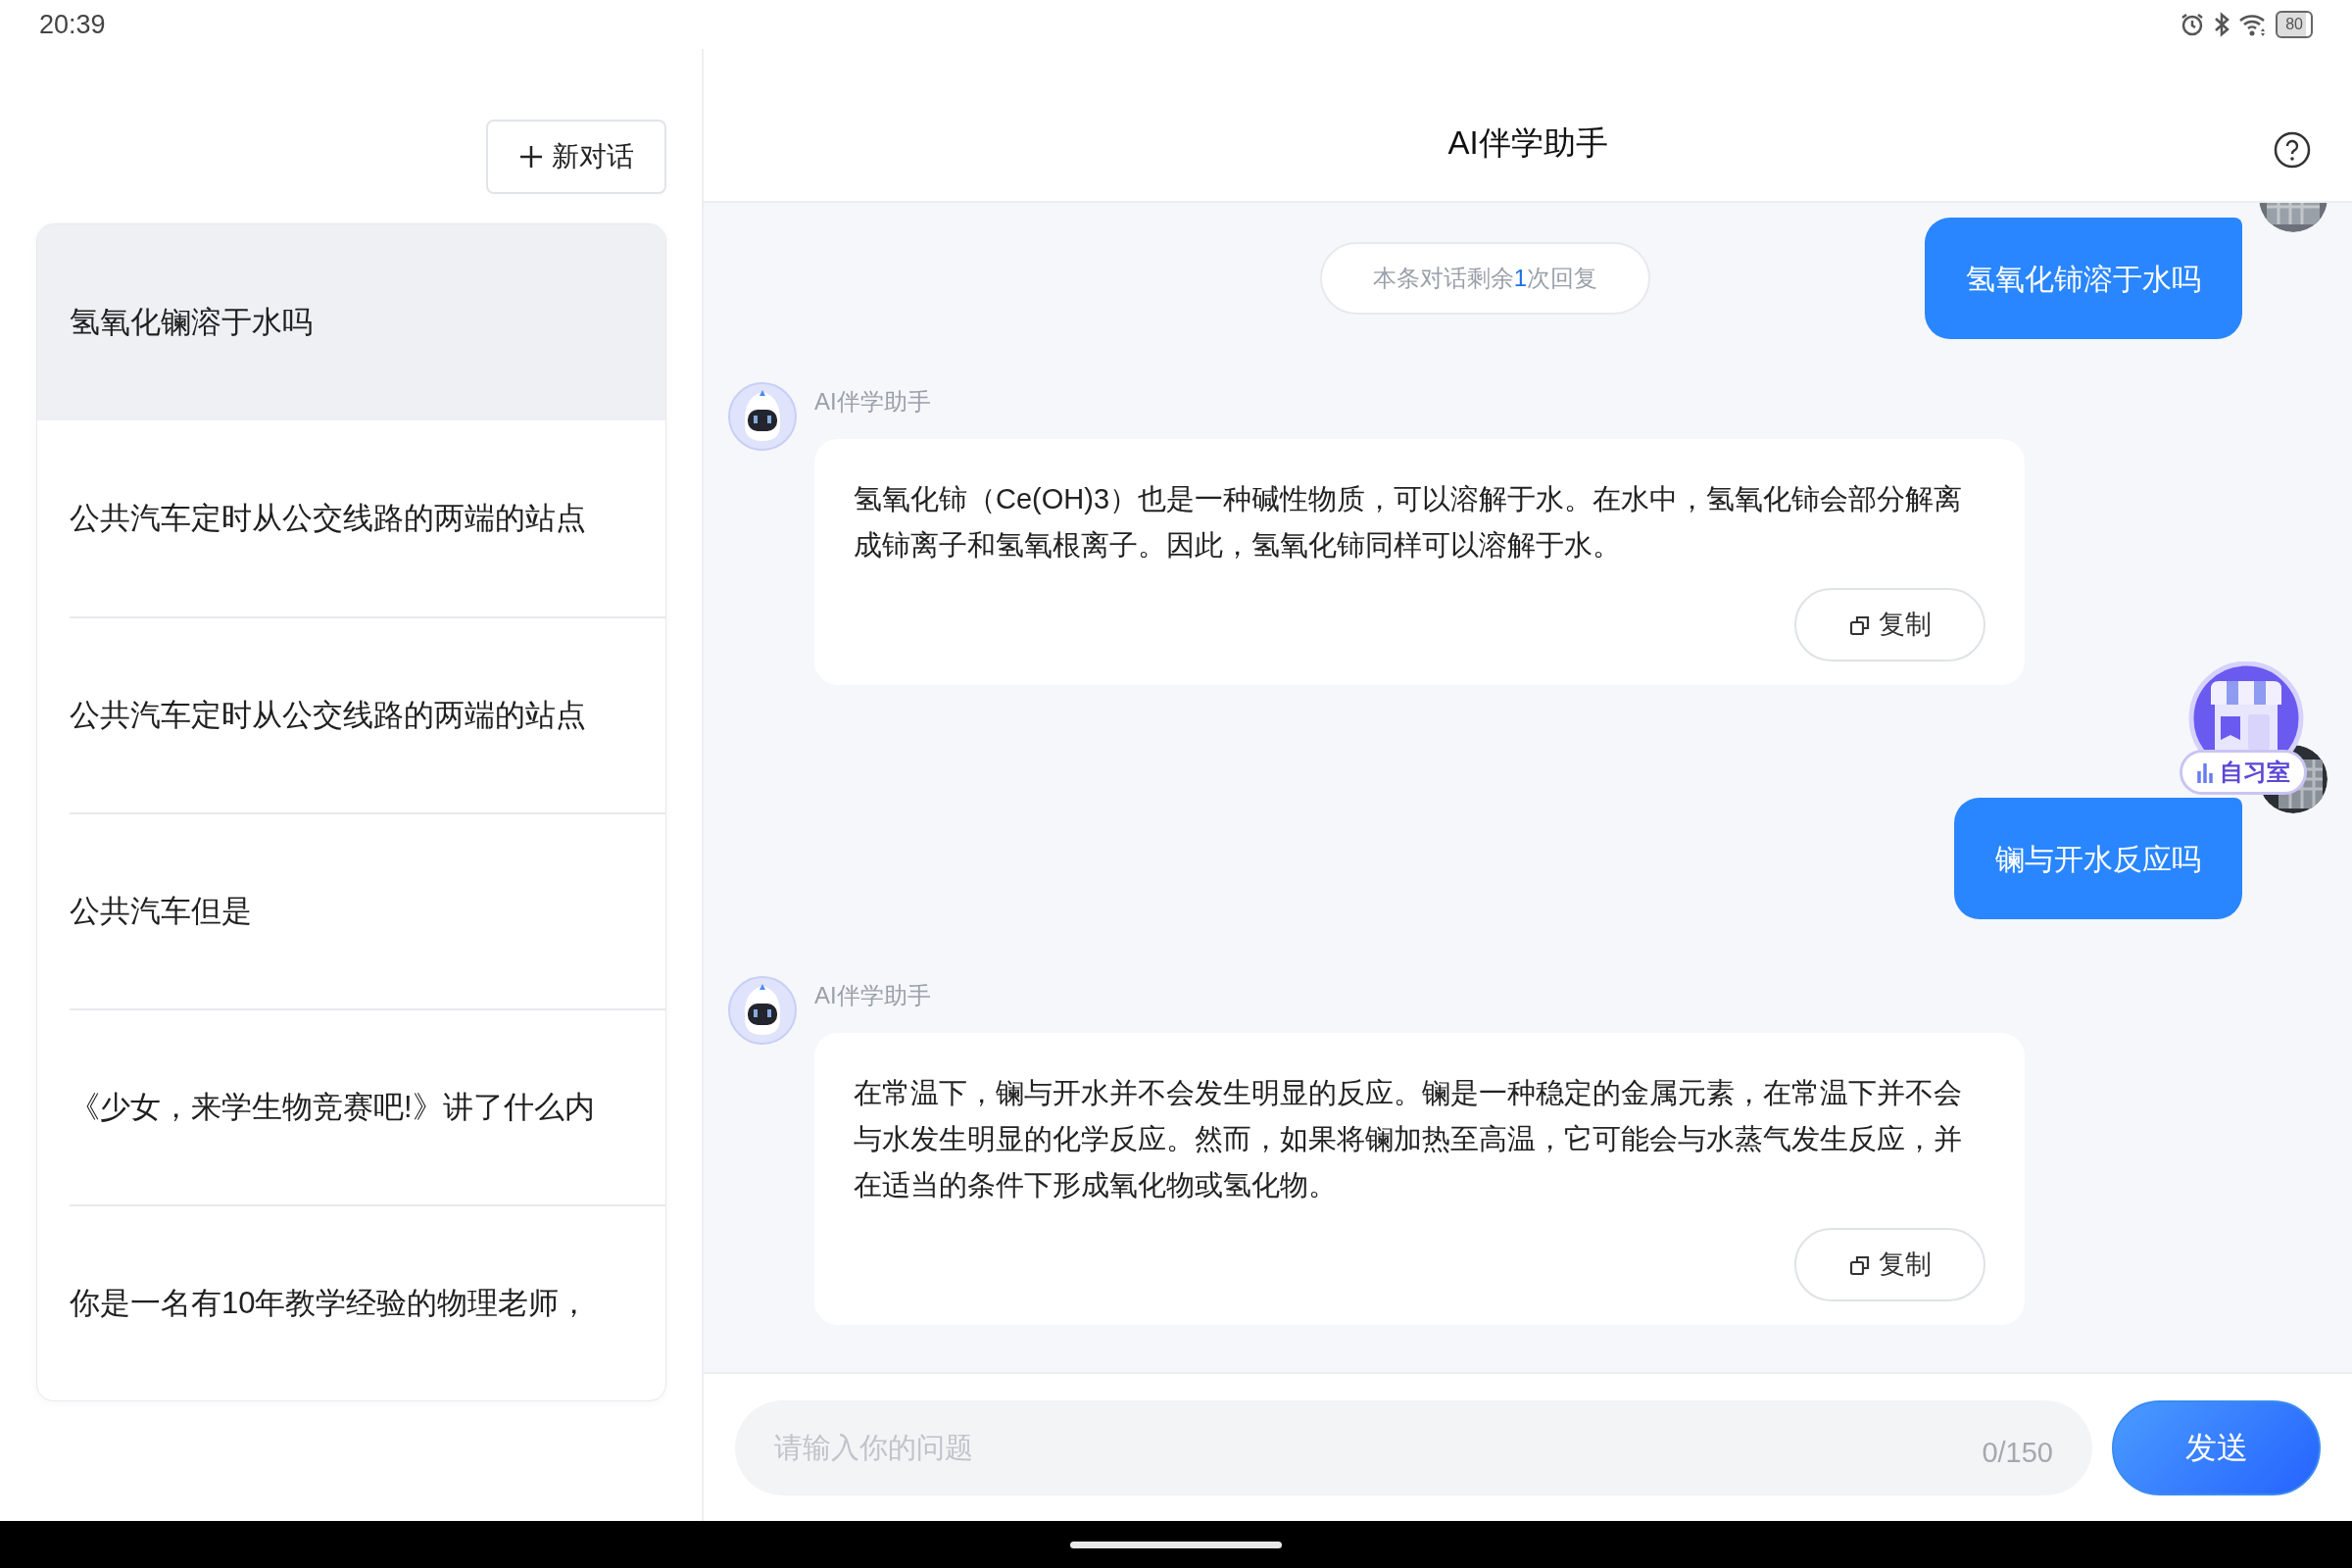 This screenshot has height=1568, width=2352. What do you see at coordinates (2017, 1452) in the screenshot?
I see `character-counter: 0/150` at bounding box center [2017, 1452].